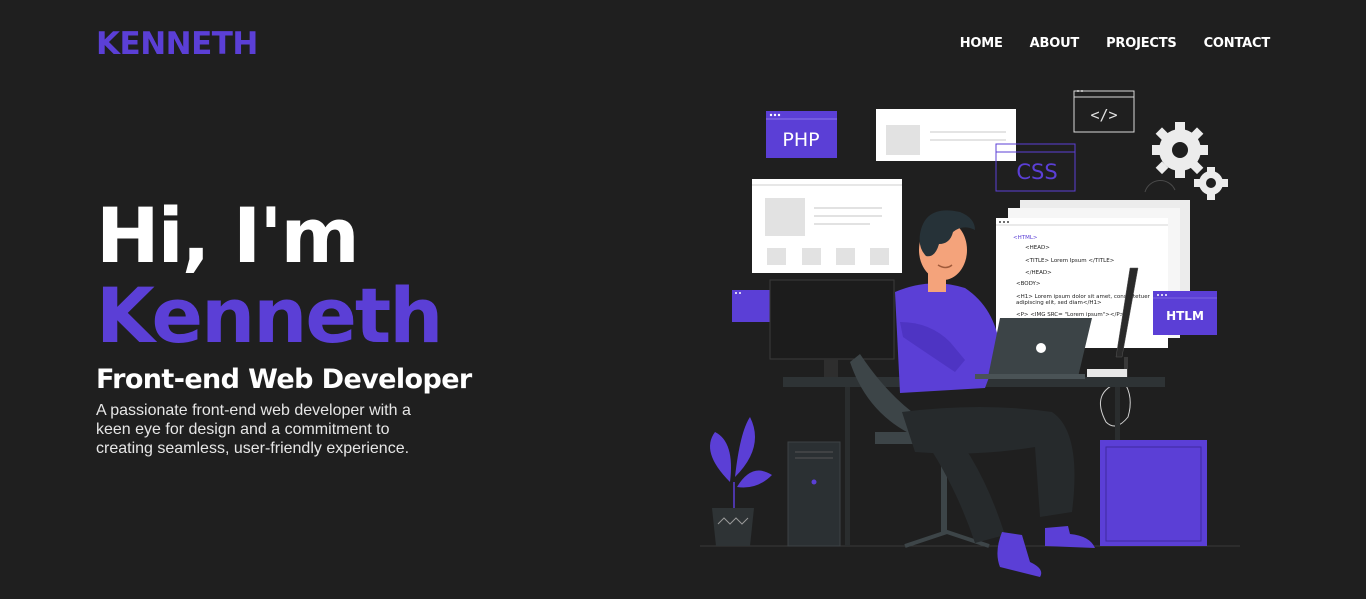  What do you see at coordinates (800, 140) in the screenshot?
I see `php-label: PHP` at bounding box center [800, 140].